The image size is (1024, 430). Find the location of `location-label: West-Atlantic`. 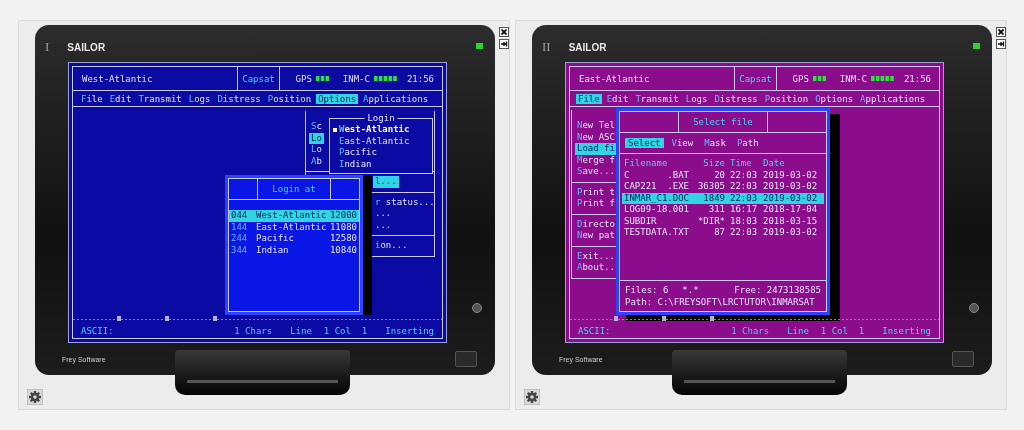

location-label: West-Atlantic is located at coordinates (117, 78).